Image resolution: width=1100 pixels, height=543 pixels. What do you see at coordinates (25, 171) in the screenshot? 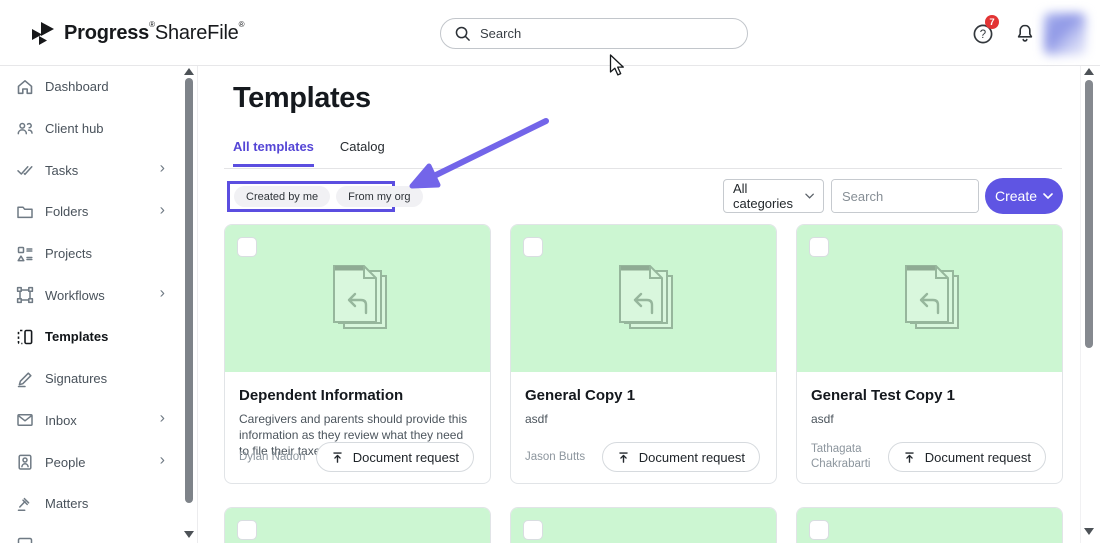
I see `double-check-icon` at bounding box center [25, 171].